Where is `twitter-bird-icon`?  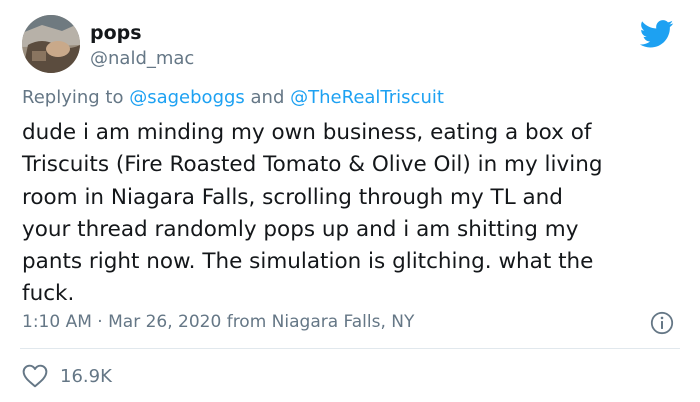 twitter-bird-icon is located at coordinates (657, 34).